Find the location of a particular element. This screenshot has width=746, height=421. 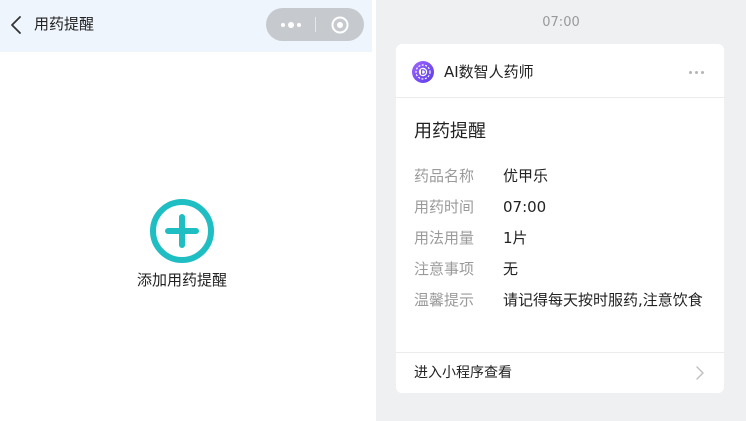

field-value: 请记得每天按时服药,注意饮食 is located at coordinates (603, 300).